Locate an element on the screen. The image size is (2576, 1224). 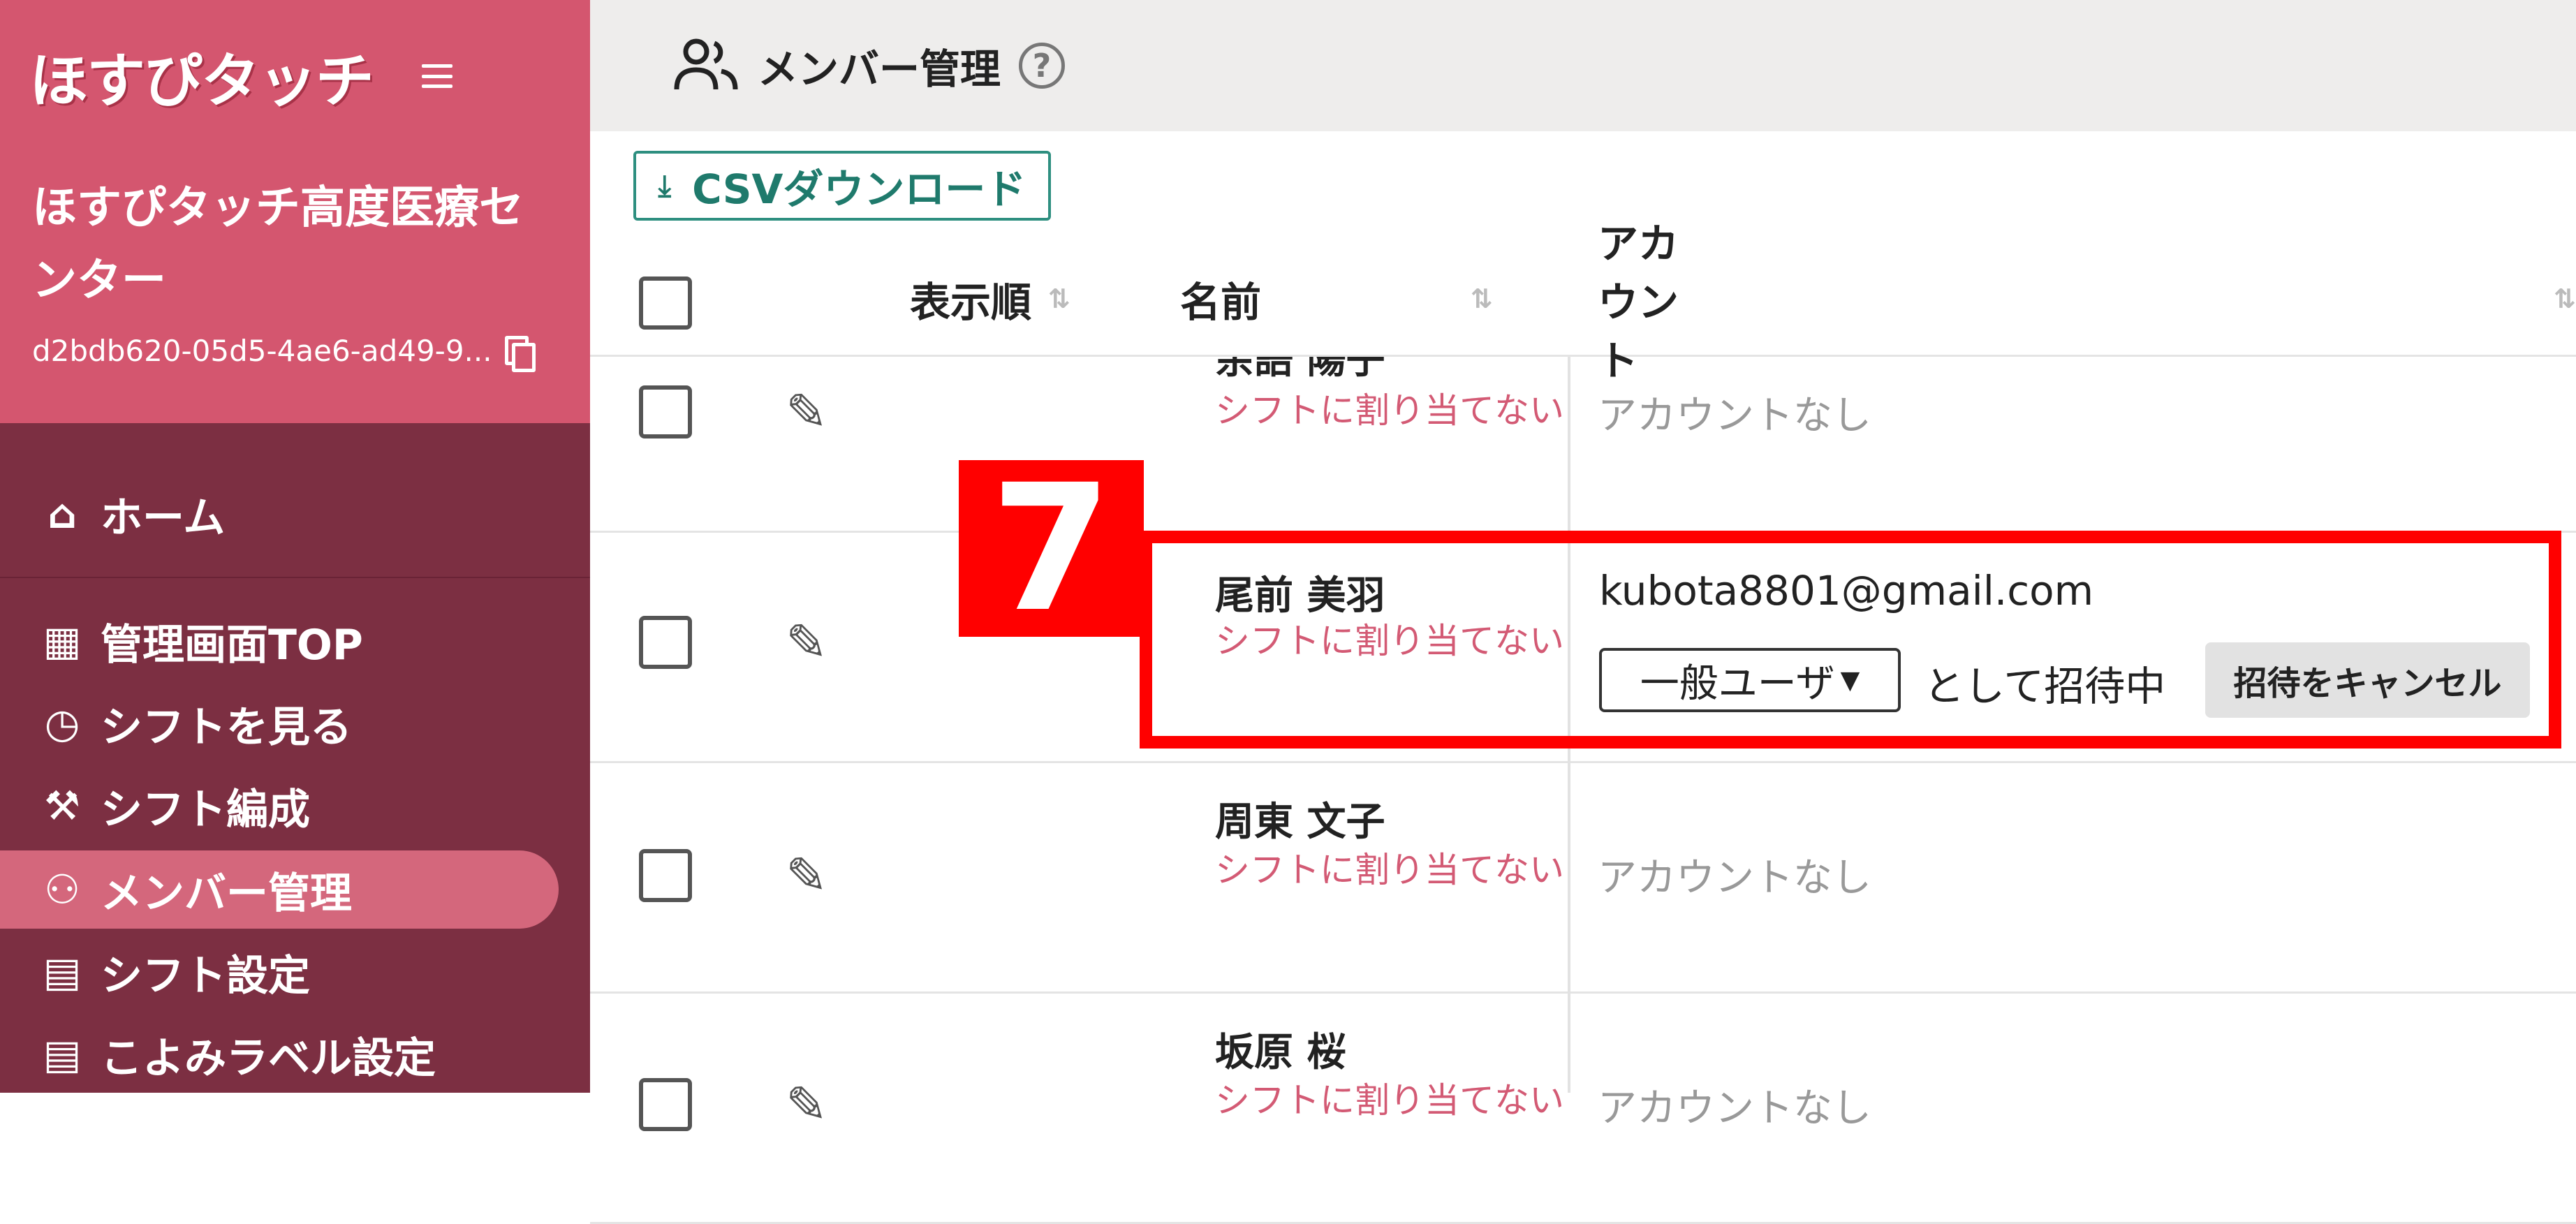
column-header-account-label: アカウント is located at coordinates (1638, 303).